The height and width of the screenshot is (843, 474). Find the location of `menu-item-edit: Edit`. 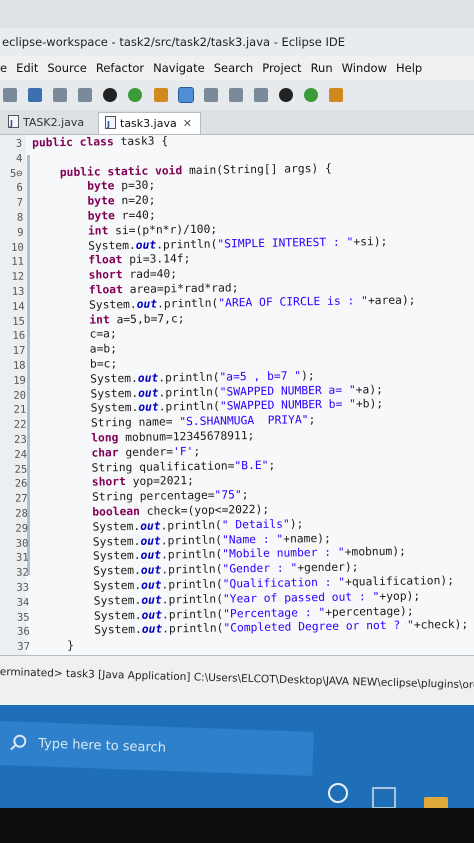

menu-item-edit: Edit is located at coordinates (27, 68).